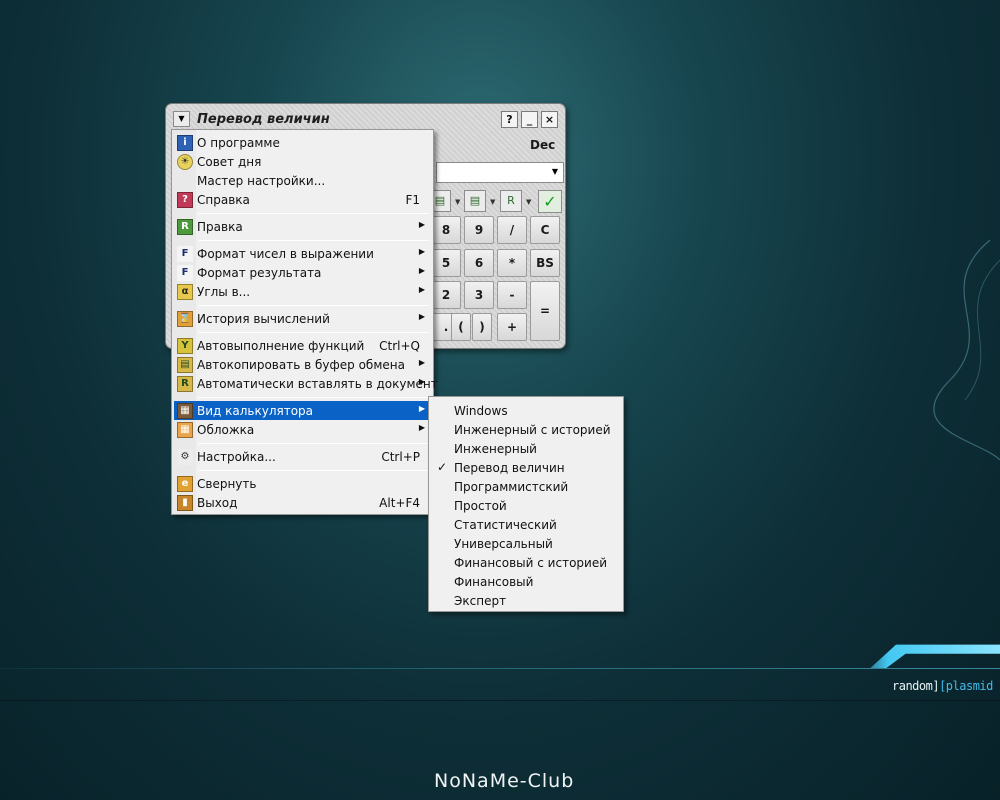  I want to click on key-equals: =, so click(545, 311).